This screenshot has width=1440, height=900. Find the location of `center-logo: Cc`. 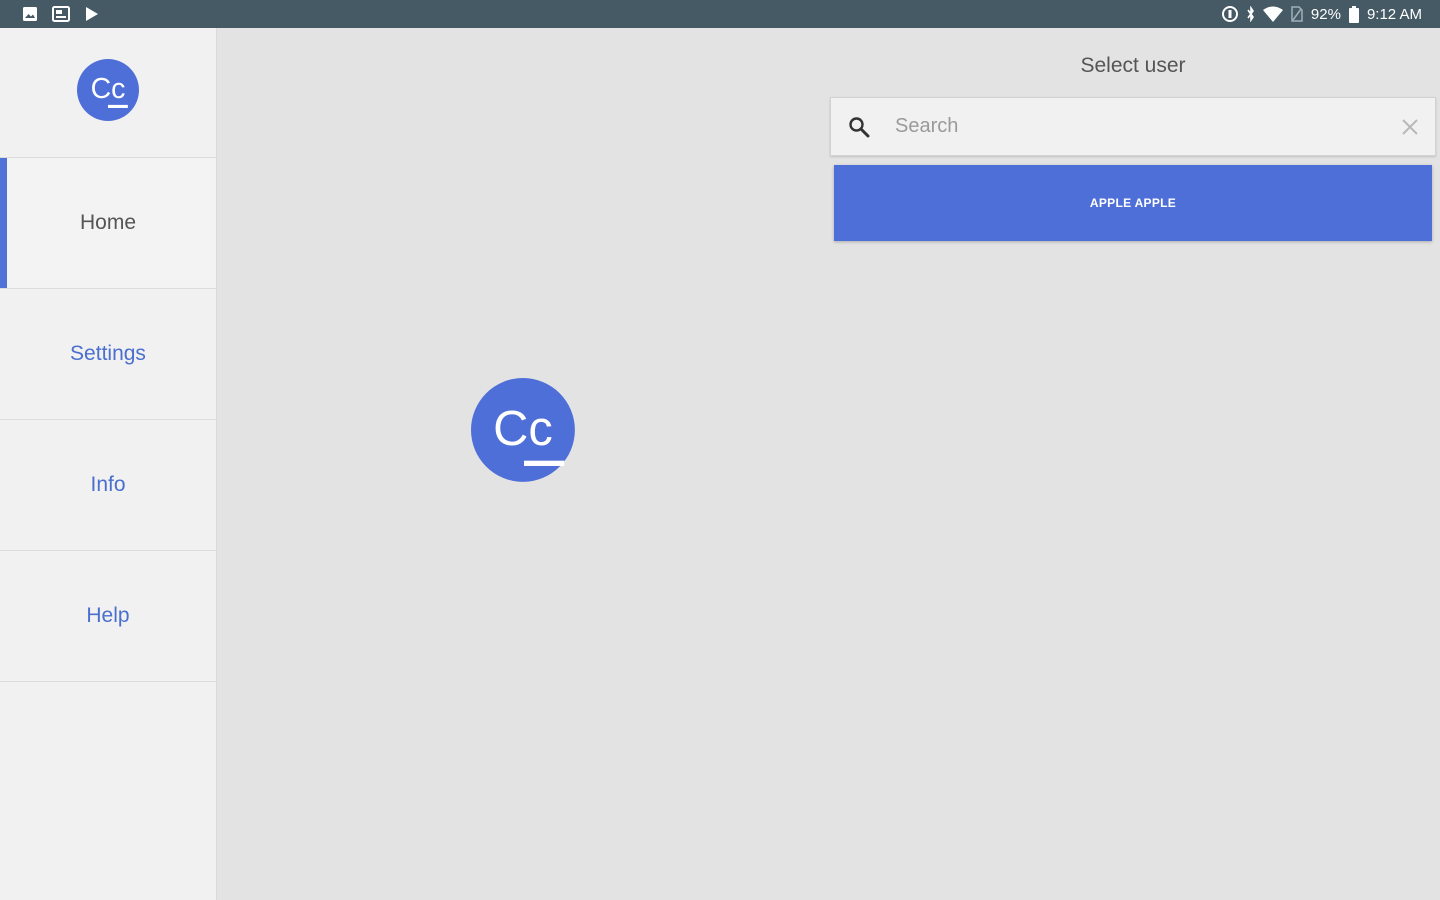

center-logo: Cc is located at coordinates (524, 431).